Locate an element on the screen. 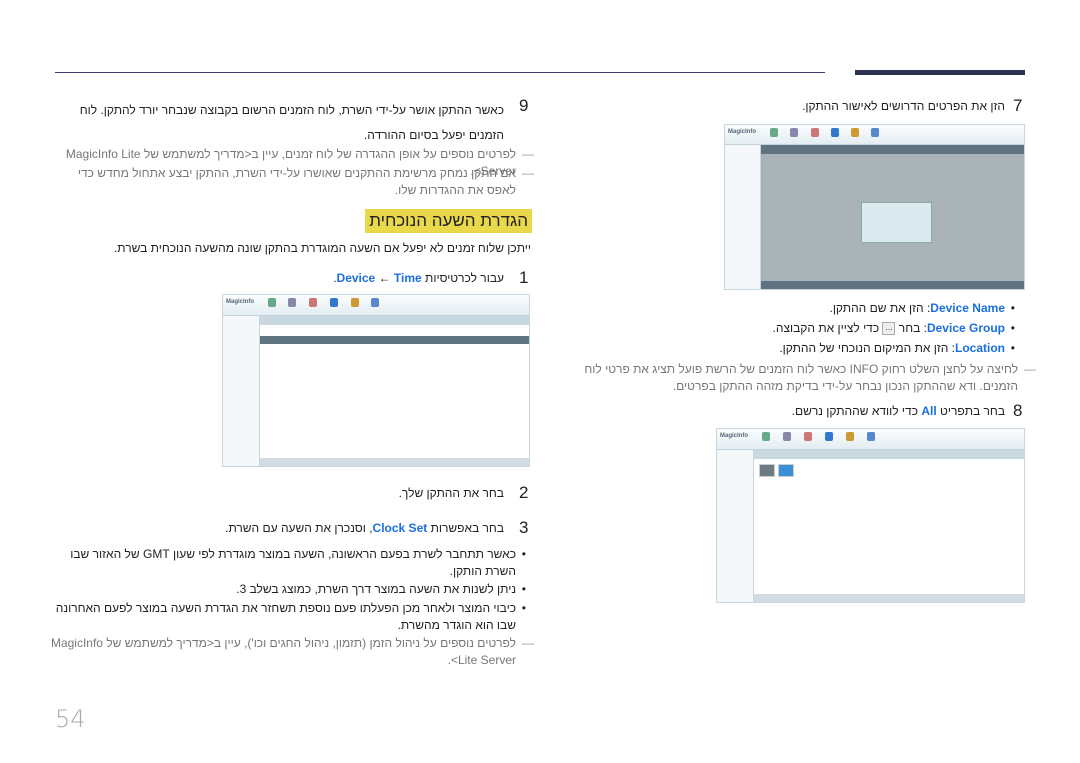  screenshot-device-all: MagicInfo is located at coordinates (870, 515).